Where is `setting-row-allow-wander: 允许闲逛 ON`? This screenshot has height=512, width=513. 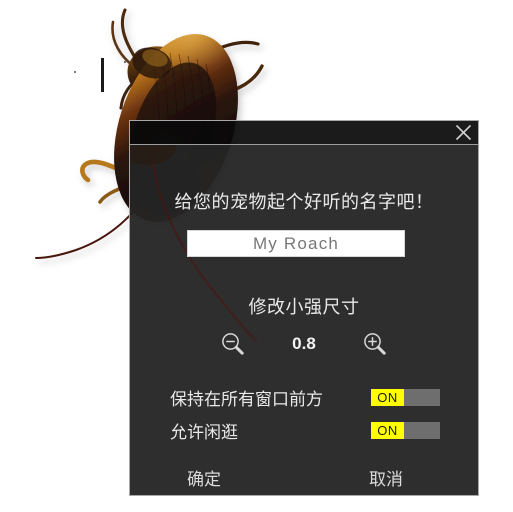 setting-row-allow-wander: 允许闲逛 ON is located at coordinates (305, 430).